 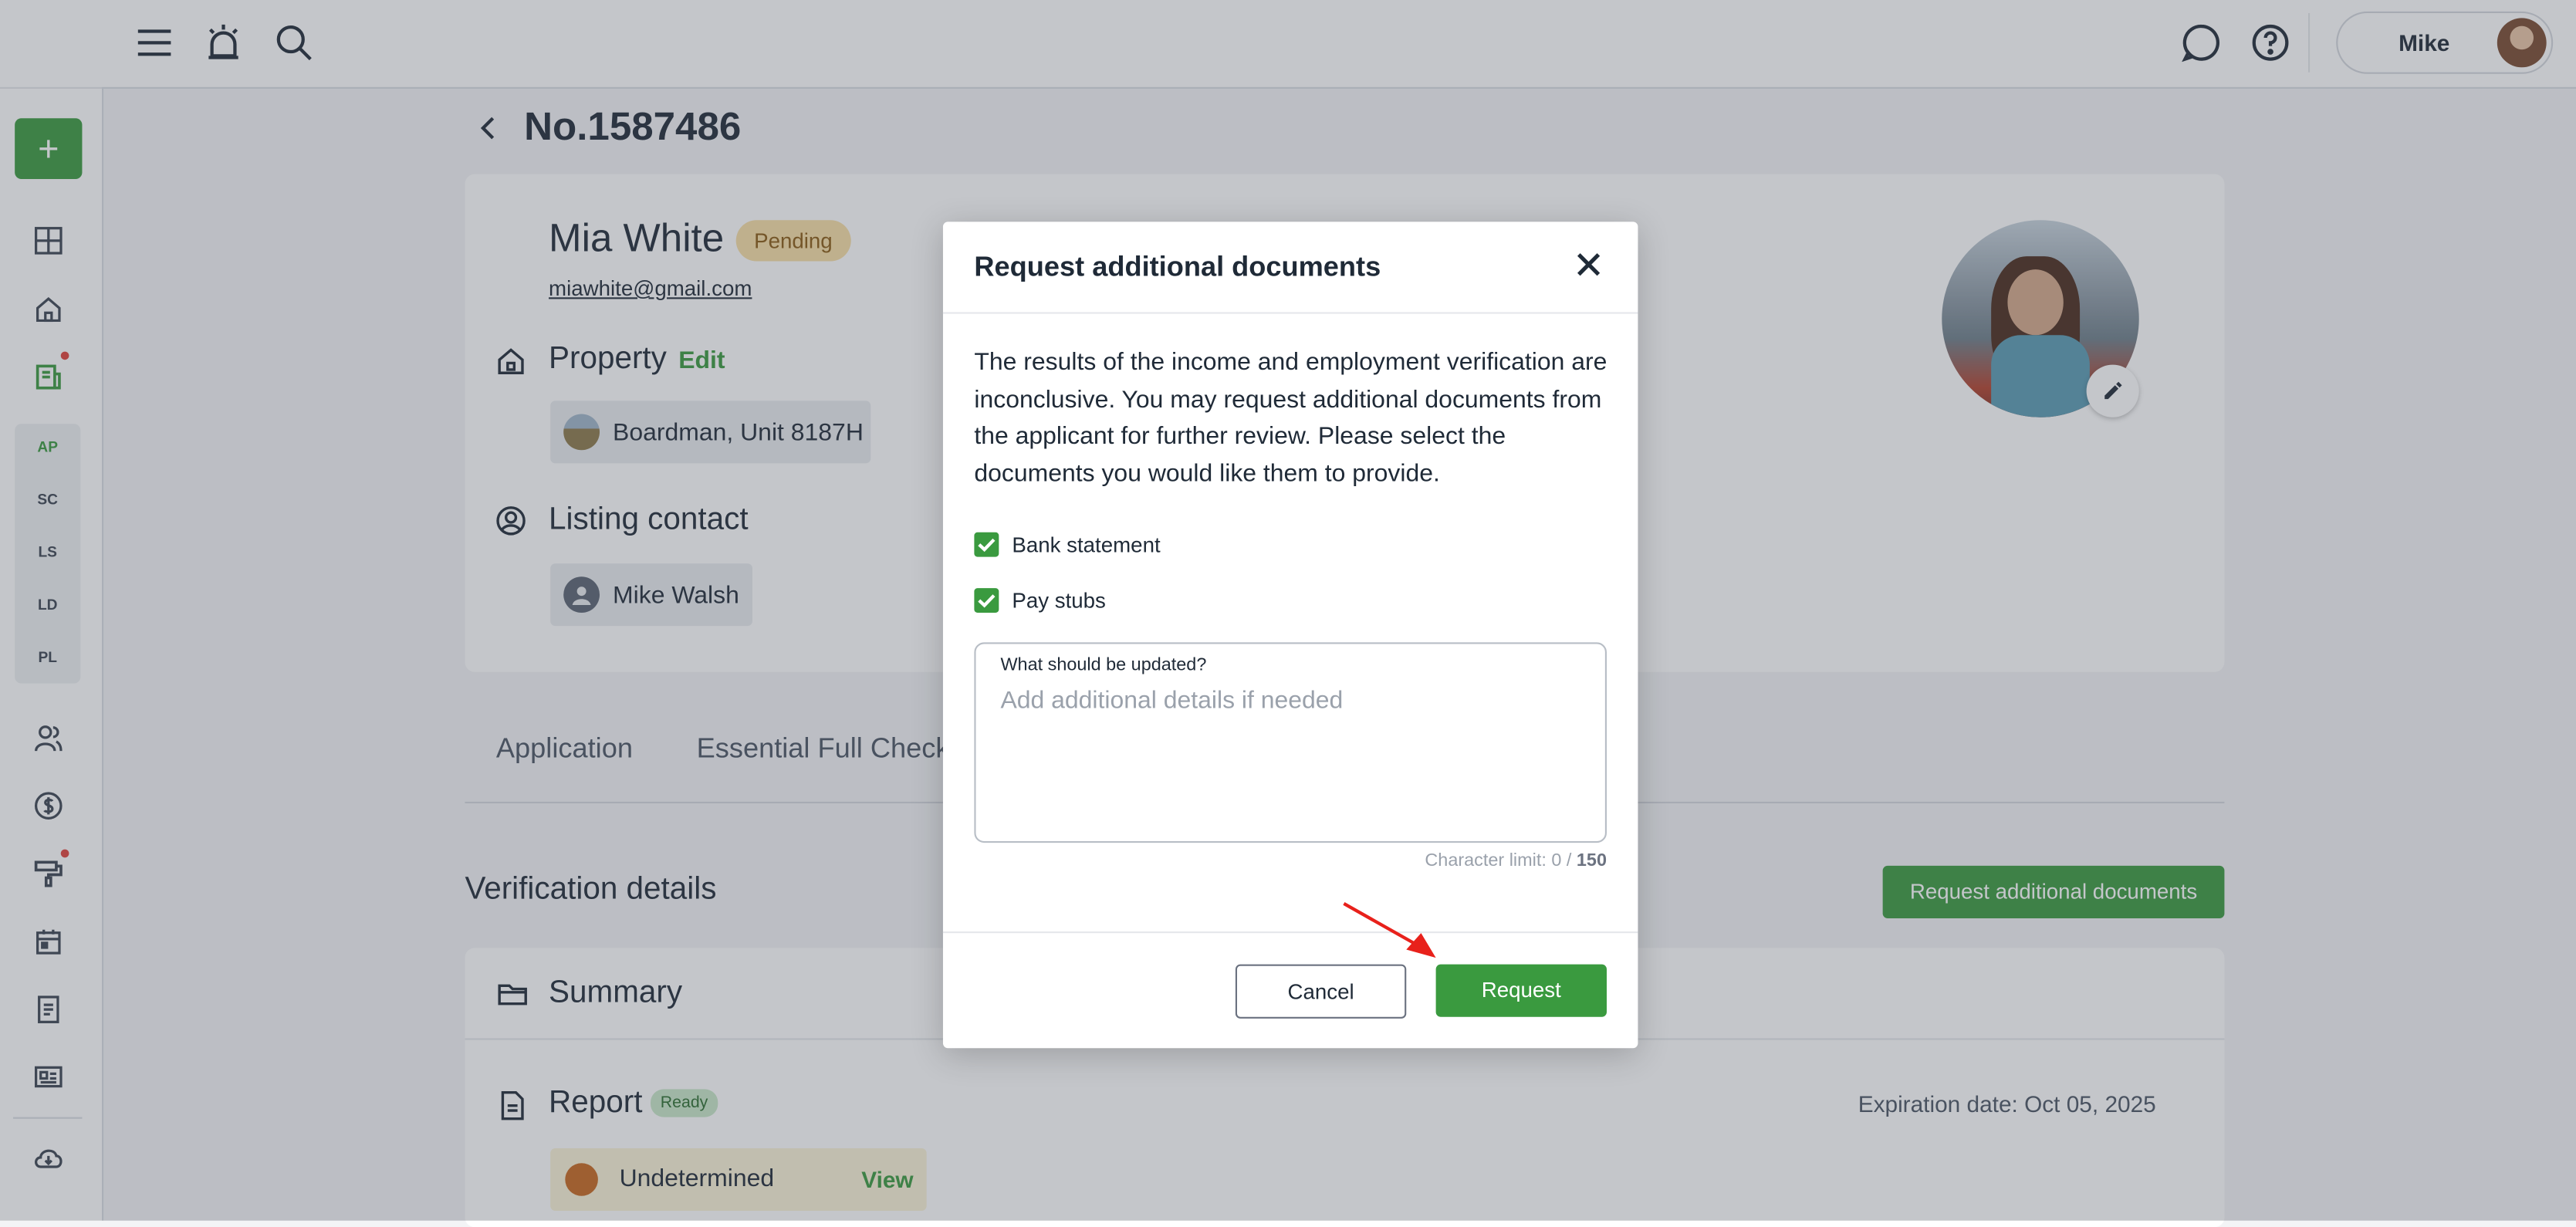 I want to click on character-limit: Character limit: 0 / 150, so click(x=1516, y=861).